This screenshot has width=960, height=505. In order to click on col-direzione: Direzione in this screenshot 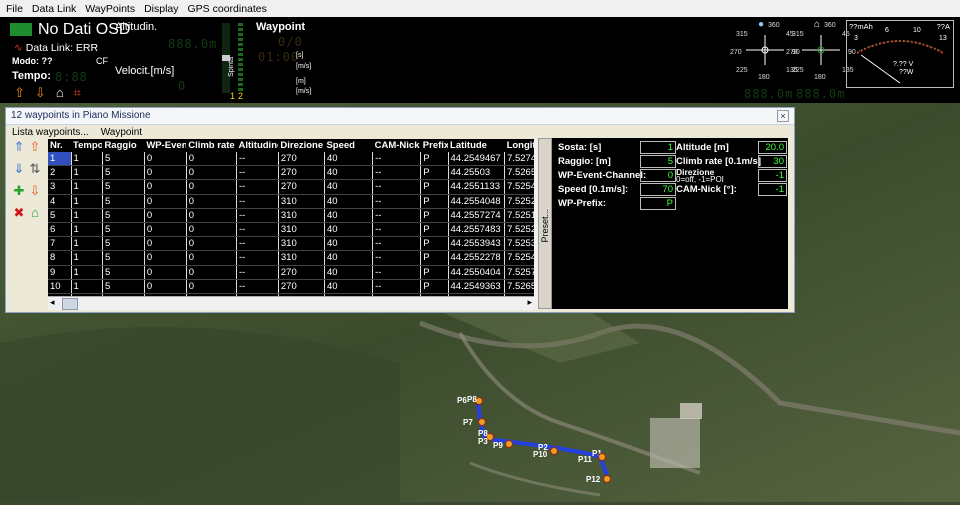, I will do `click(301, 145)`.